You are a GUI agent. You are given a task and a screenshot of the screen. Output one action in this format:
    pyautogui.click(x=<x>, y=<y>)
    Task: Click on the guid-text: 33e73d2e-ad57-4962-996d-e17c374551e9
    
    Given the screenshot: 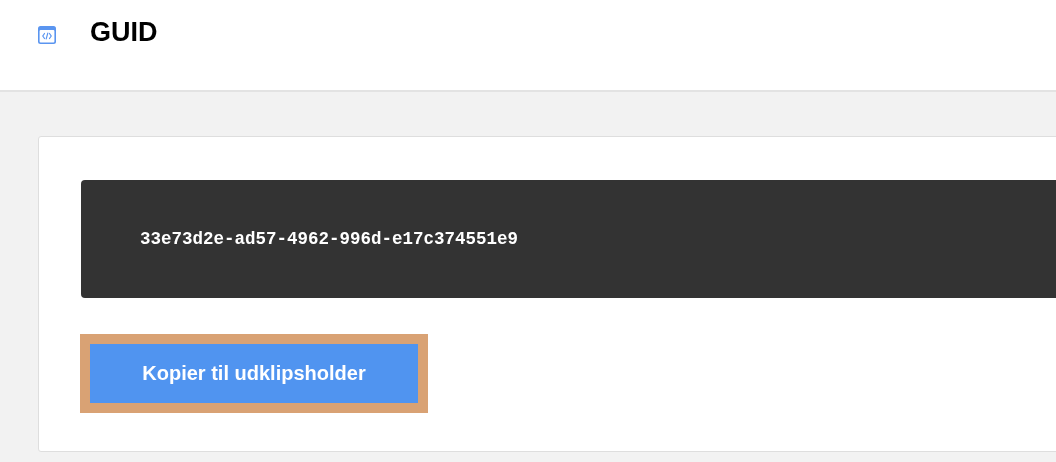 What is the action you would take?
    pyautogui.click(x=329, y=239)
    